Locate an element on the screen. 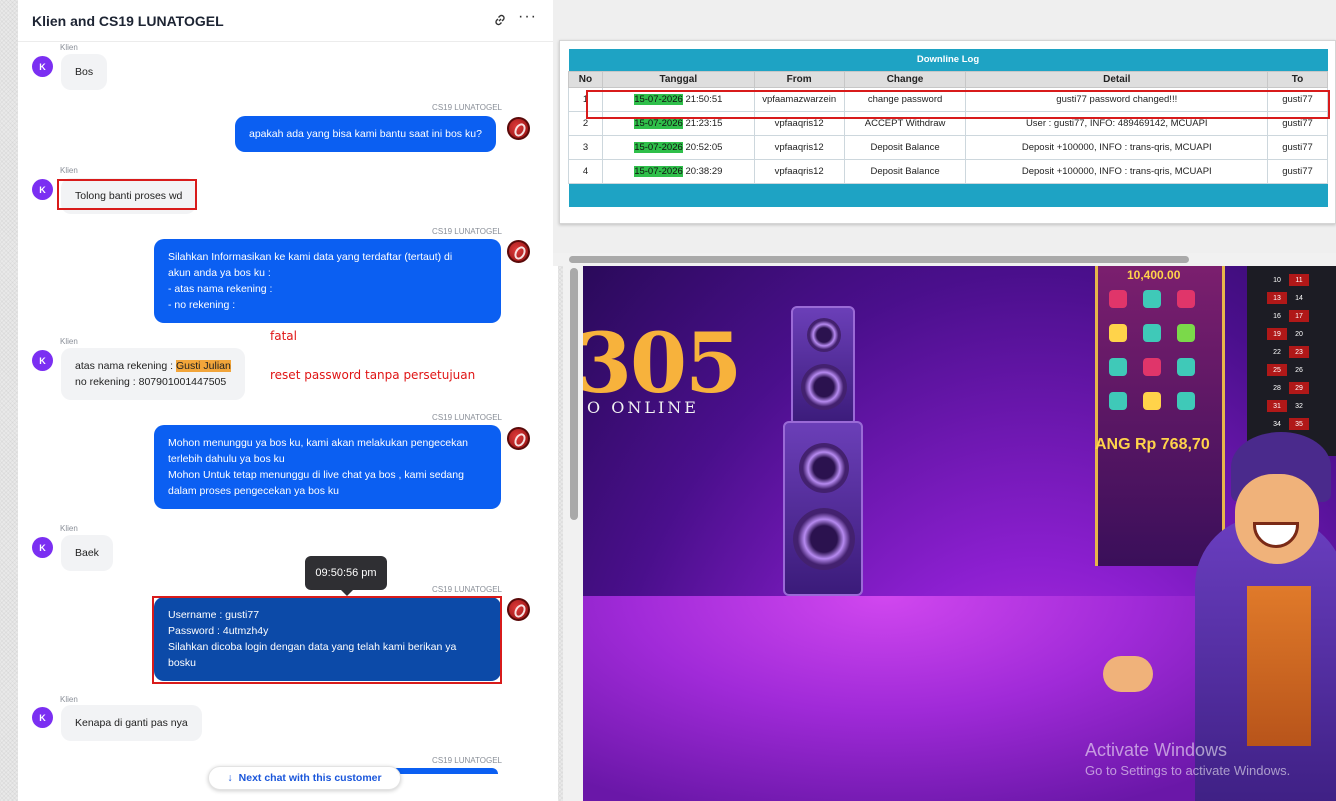 Image resolution: width=1336 pixels, height=801 pixels. mascot-hand is located at coordinates (1128, 674).